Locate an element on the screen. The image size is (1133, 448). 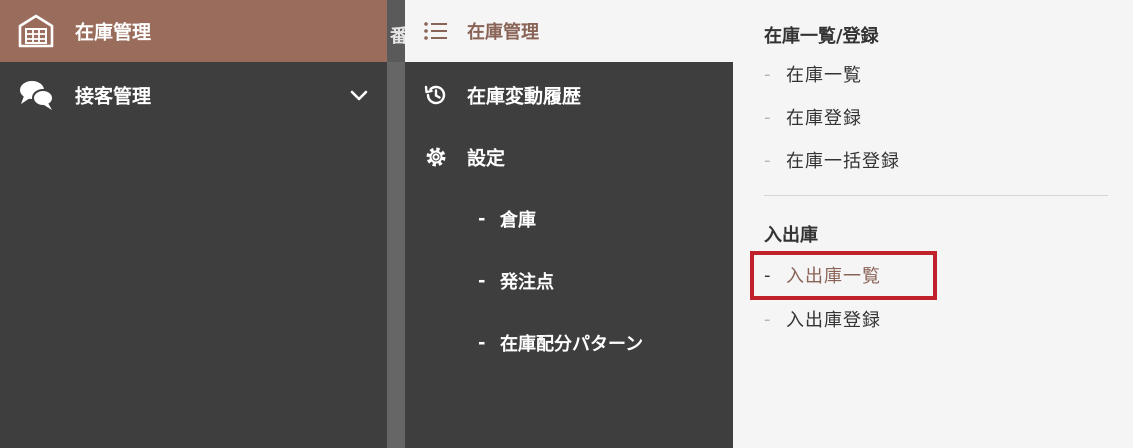
gear-icon is located at coordinates (436, 157).